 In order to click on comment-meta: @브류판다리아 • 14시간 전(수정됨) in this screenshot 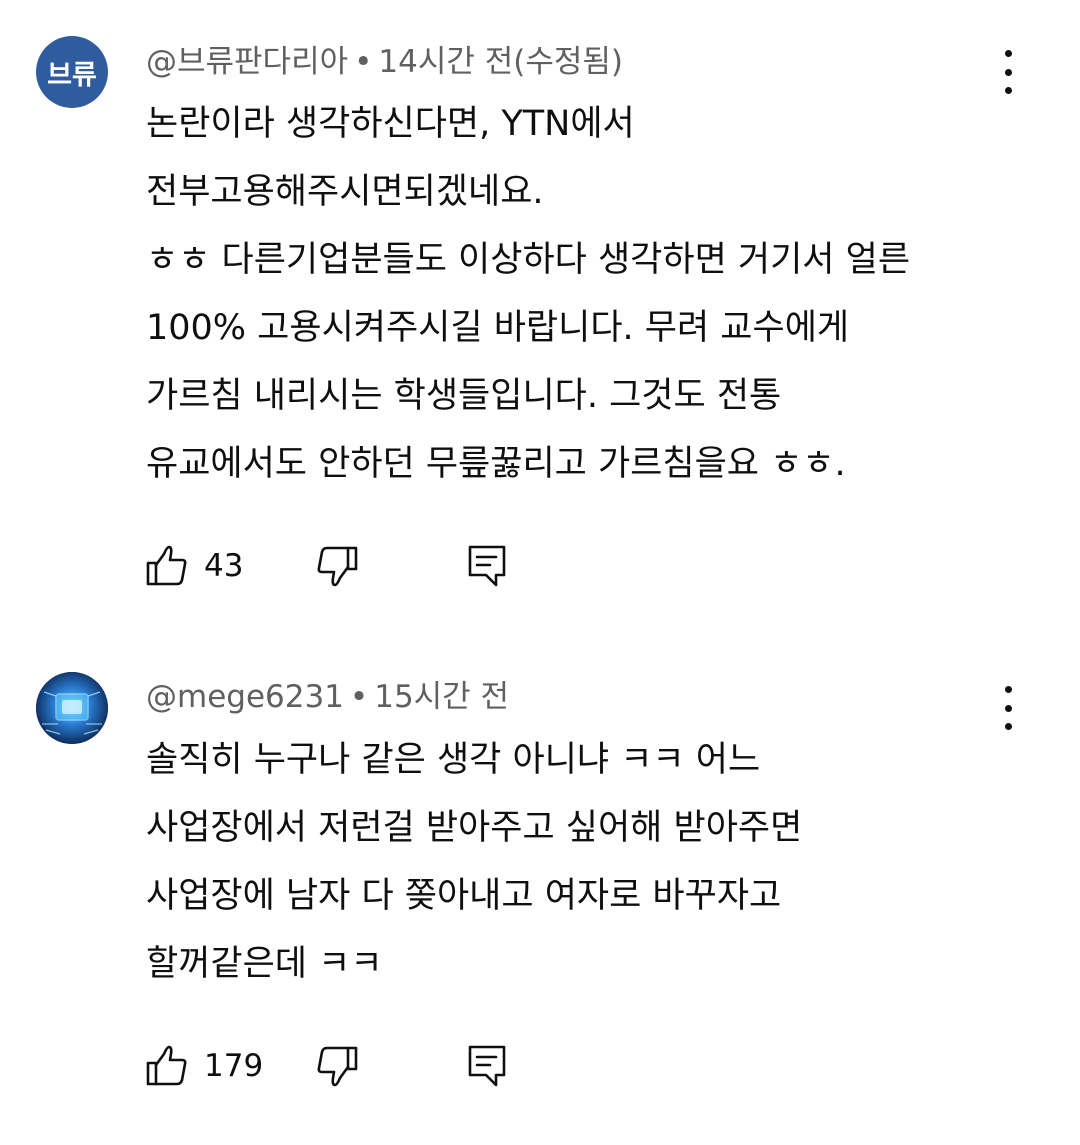, I will do `click(384, 62)`.